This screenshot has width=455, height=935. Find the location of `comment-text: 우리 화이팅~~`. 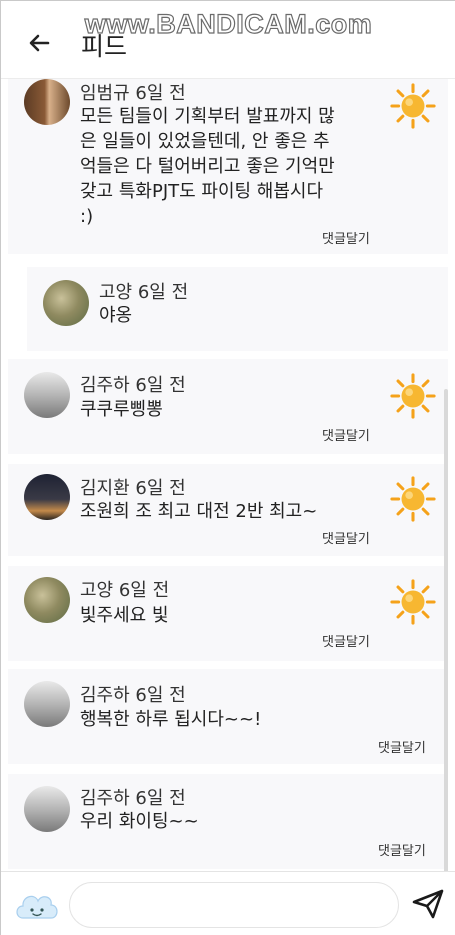

comment-text: 우리 화이팅~~ is located at coordinates (139, 821).